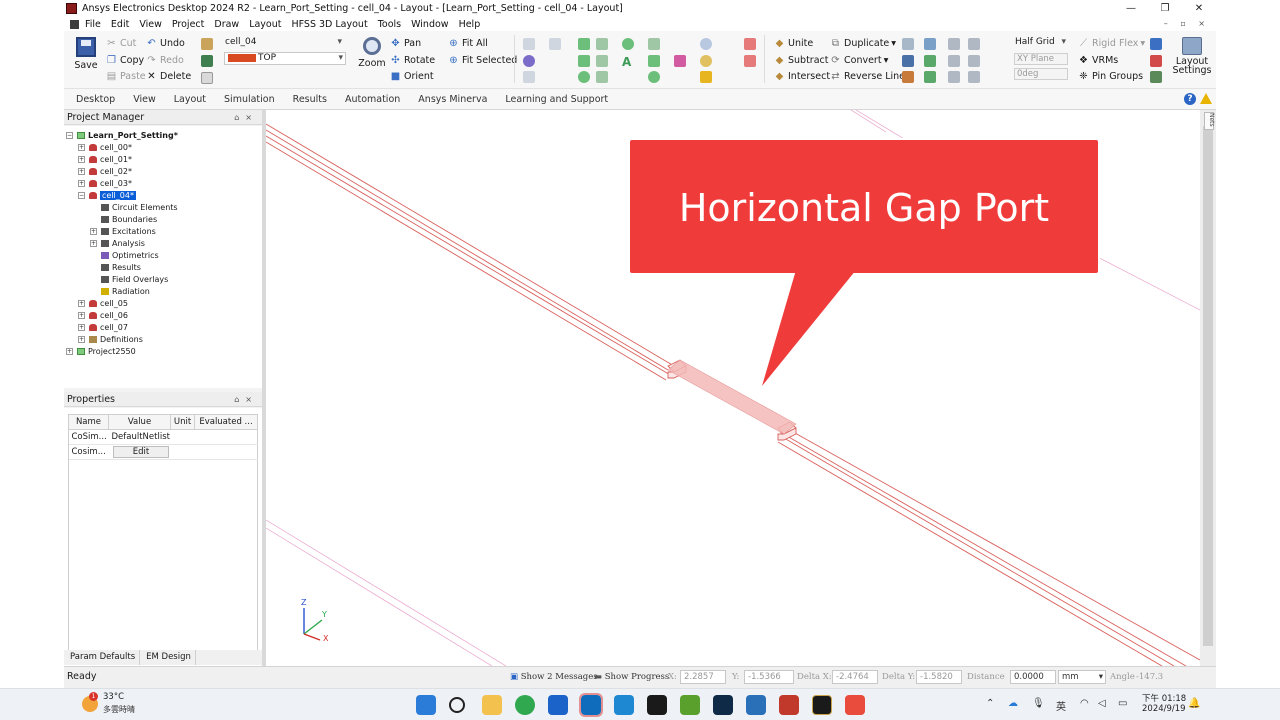  What do you see at coordinates (555, 44) in the screenshot?
I see `text-icon` at bounding box center [555, 44].